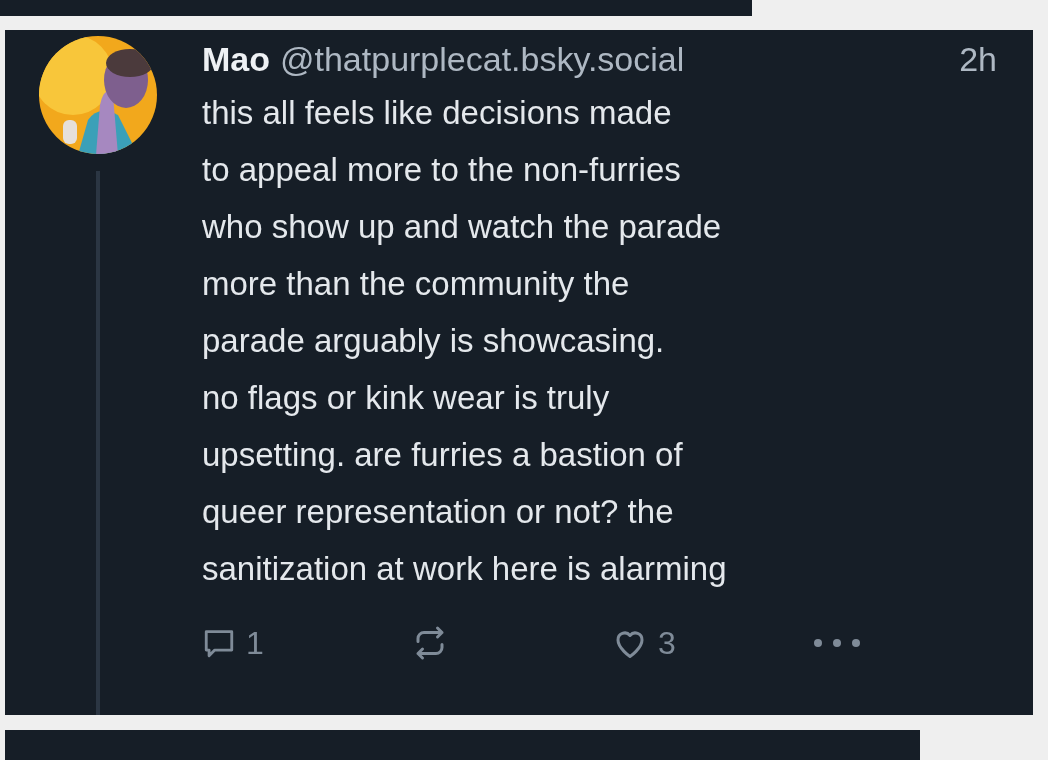  I want to click on avatar, so click(97, 95).